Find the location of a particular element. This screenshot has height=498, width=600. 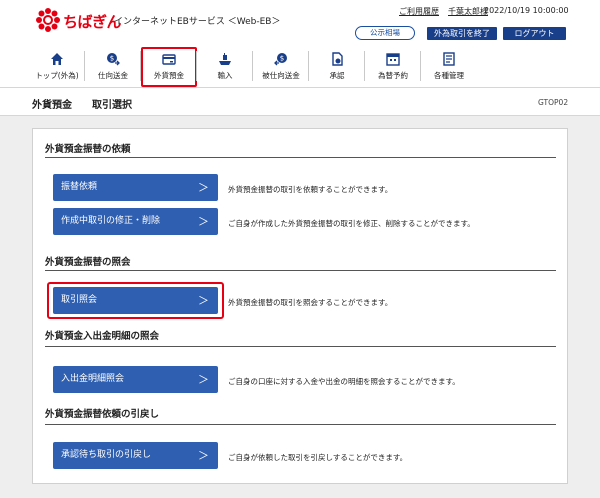

button-label: 入出金明細照会 is located at coordinates (93, 379).